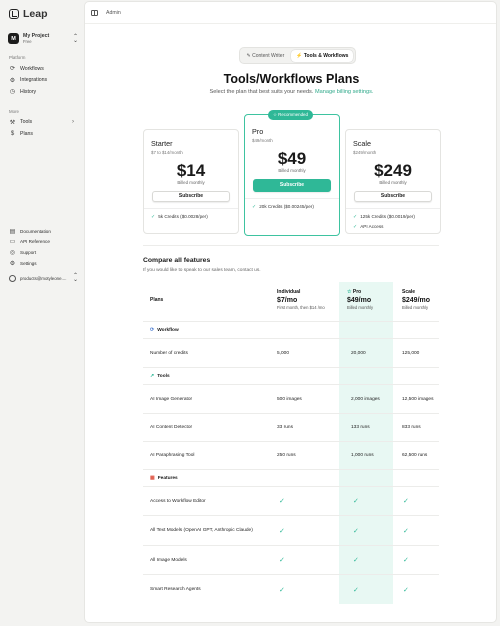 Image resolution: width=500 pixels, height=626 pixels. What do you see at coordinates (344, 92) in the screenshot?
I see `manage-billing-link: Manage billing settings.` at bounding box center [344, 92].